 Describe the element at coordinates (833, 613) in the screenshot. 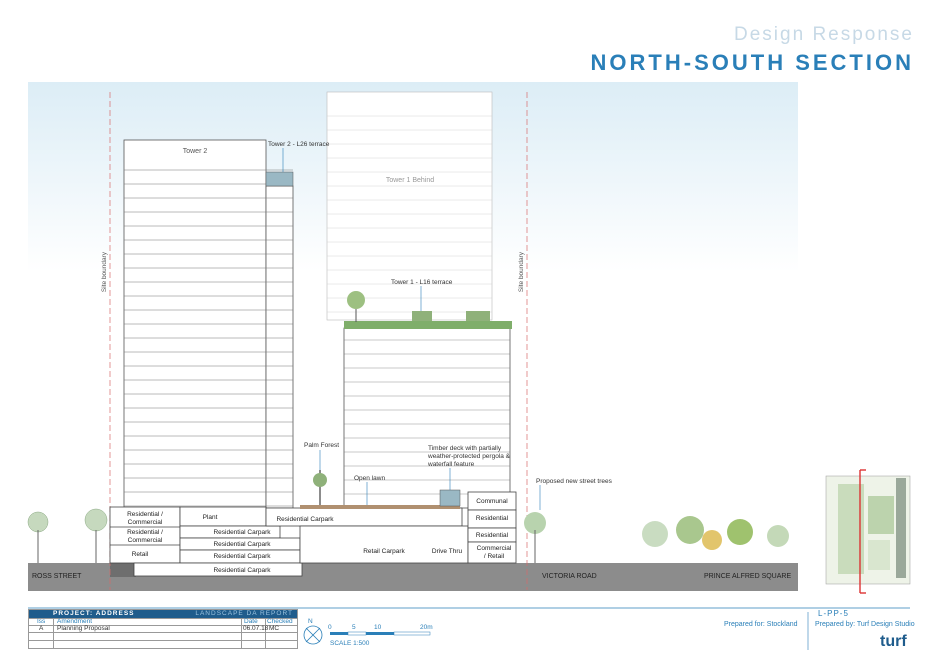

I see `sheet-number: L-PP-5` at that location.